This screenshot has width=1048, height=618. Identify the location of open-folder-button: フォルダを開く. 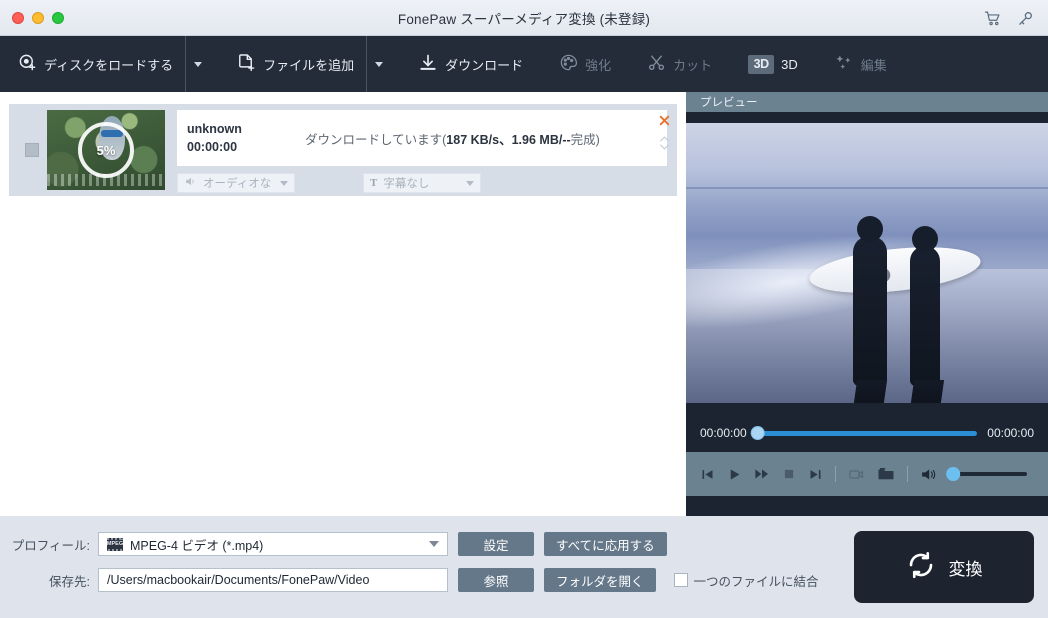
(600, 580).